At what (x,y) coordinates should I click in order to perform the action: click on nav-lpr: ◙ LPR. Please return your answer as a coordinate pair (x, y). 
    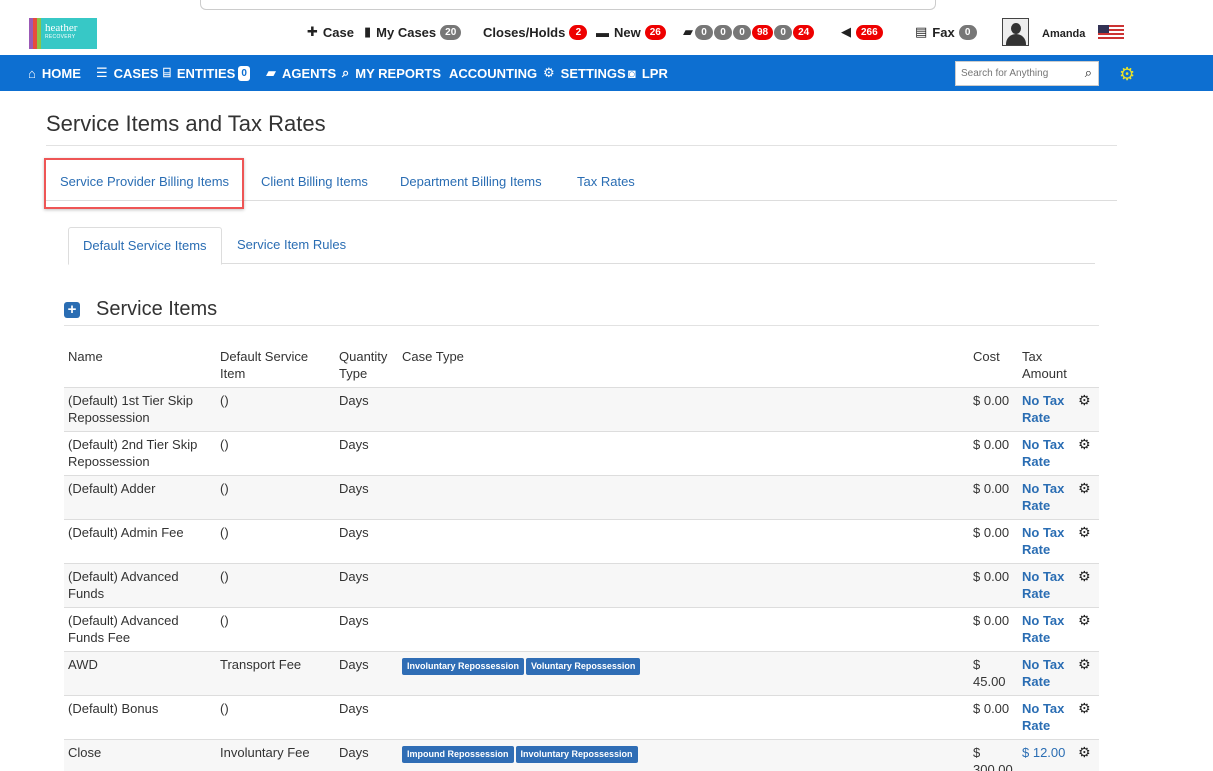
    Looking at the image, I should click on (648, 73).